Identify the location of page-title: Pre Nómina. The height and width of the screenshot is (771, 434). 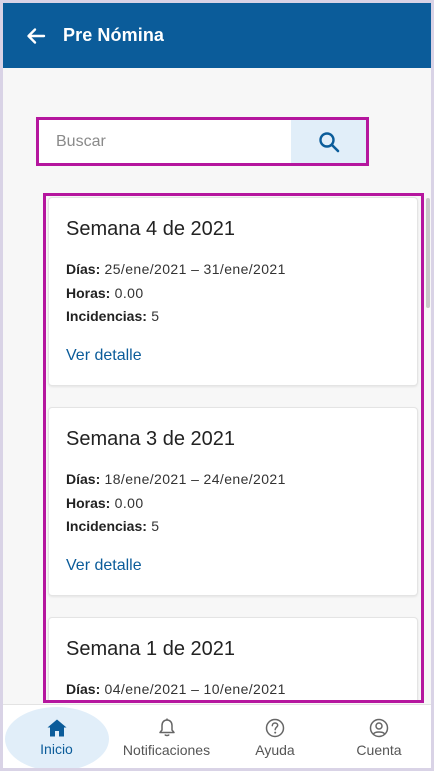
(114, 35).